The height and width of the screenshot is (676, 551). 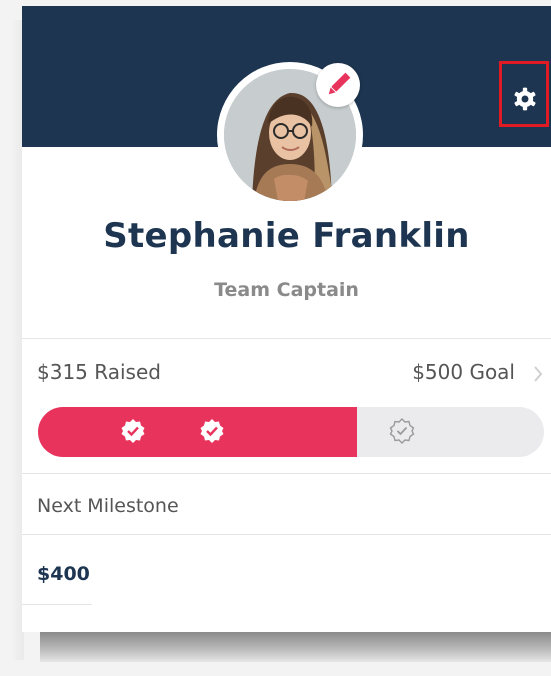 What do you see at coordinates (291, 432) in the screenshot?
I see `fundraising-progress-bar` at bounding box center [291, 432].